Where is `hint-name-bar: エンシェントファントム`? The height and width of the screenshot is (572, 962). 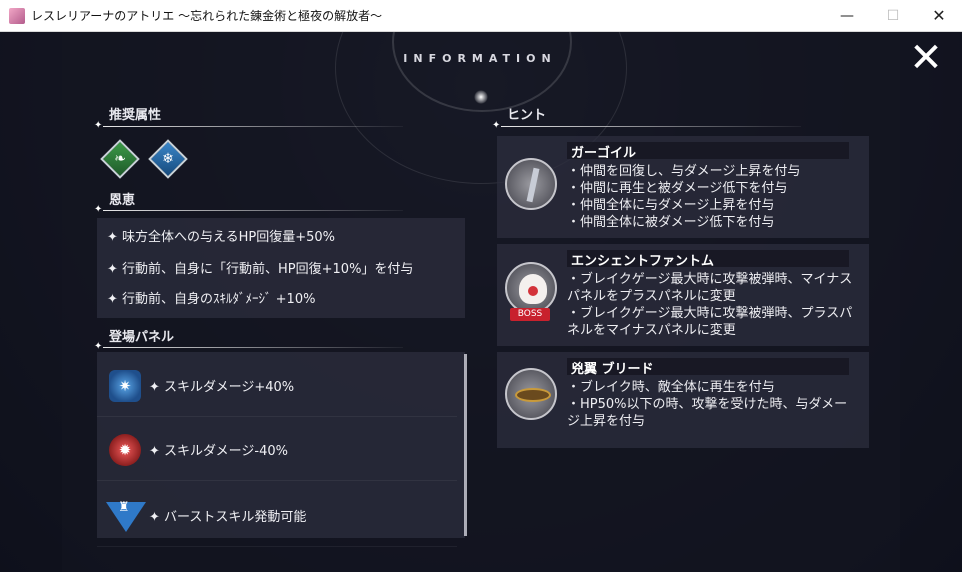 hint-name-bar: エンシェントファントム is located at coordinates (708, 259).